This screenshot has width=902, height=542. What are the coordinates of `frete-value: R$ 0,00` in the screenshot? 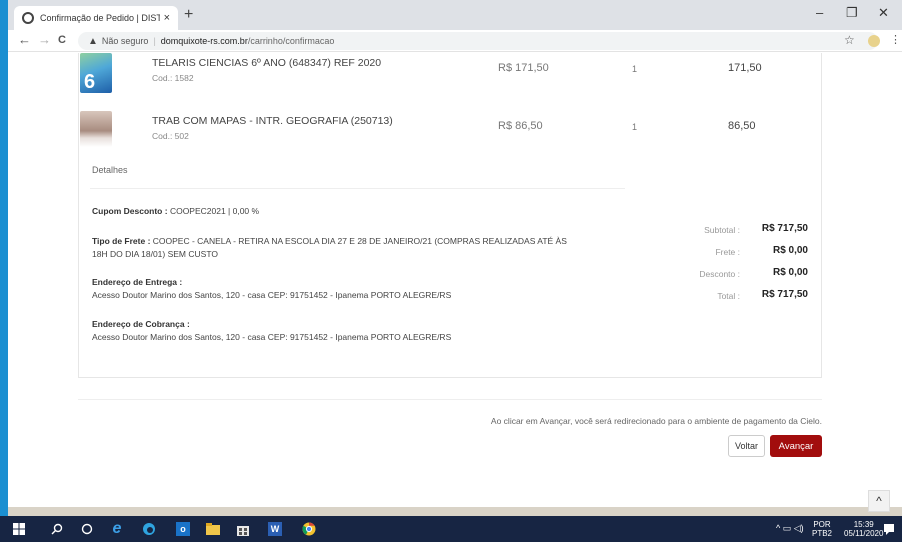 It's located at (790, 250).